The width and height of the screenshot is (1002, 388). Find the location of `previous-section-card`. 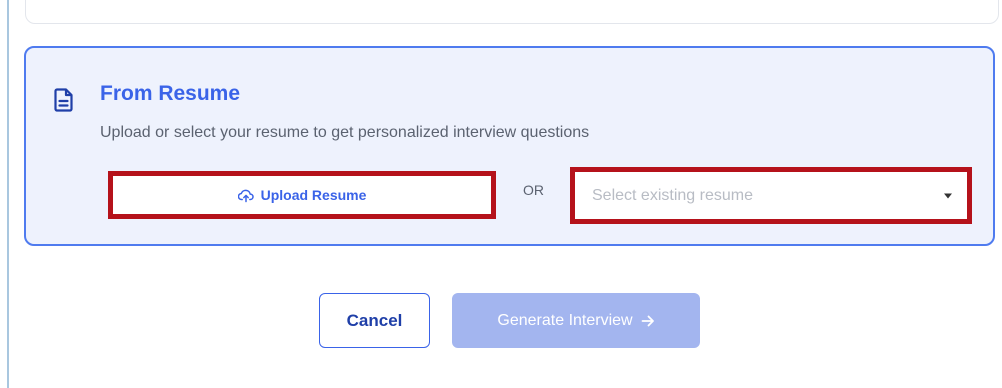

previous-section-card is located at coordinates (512, 12).